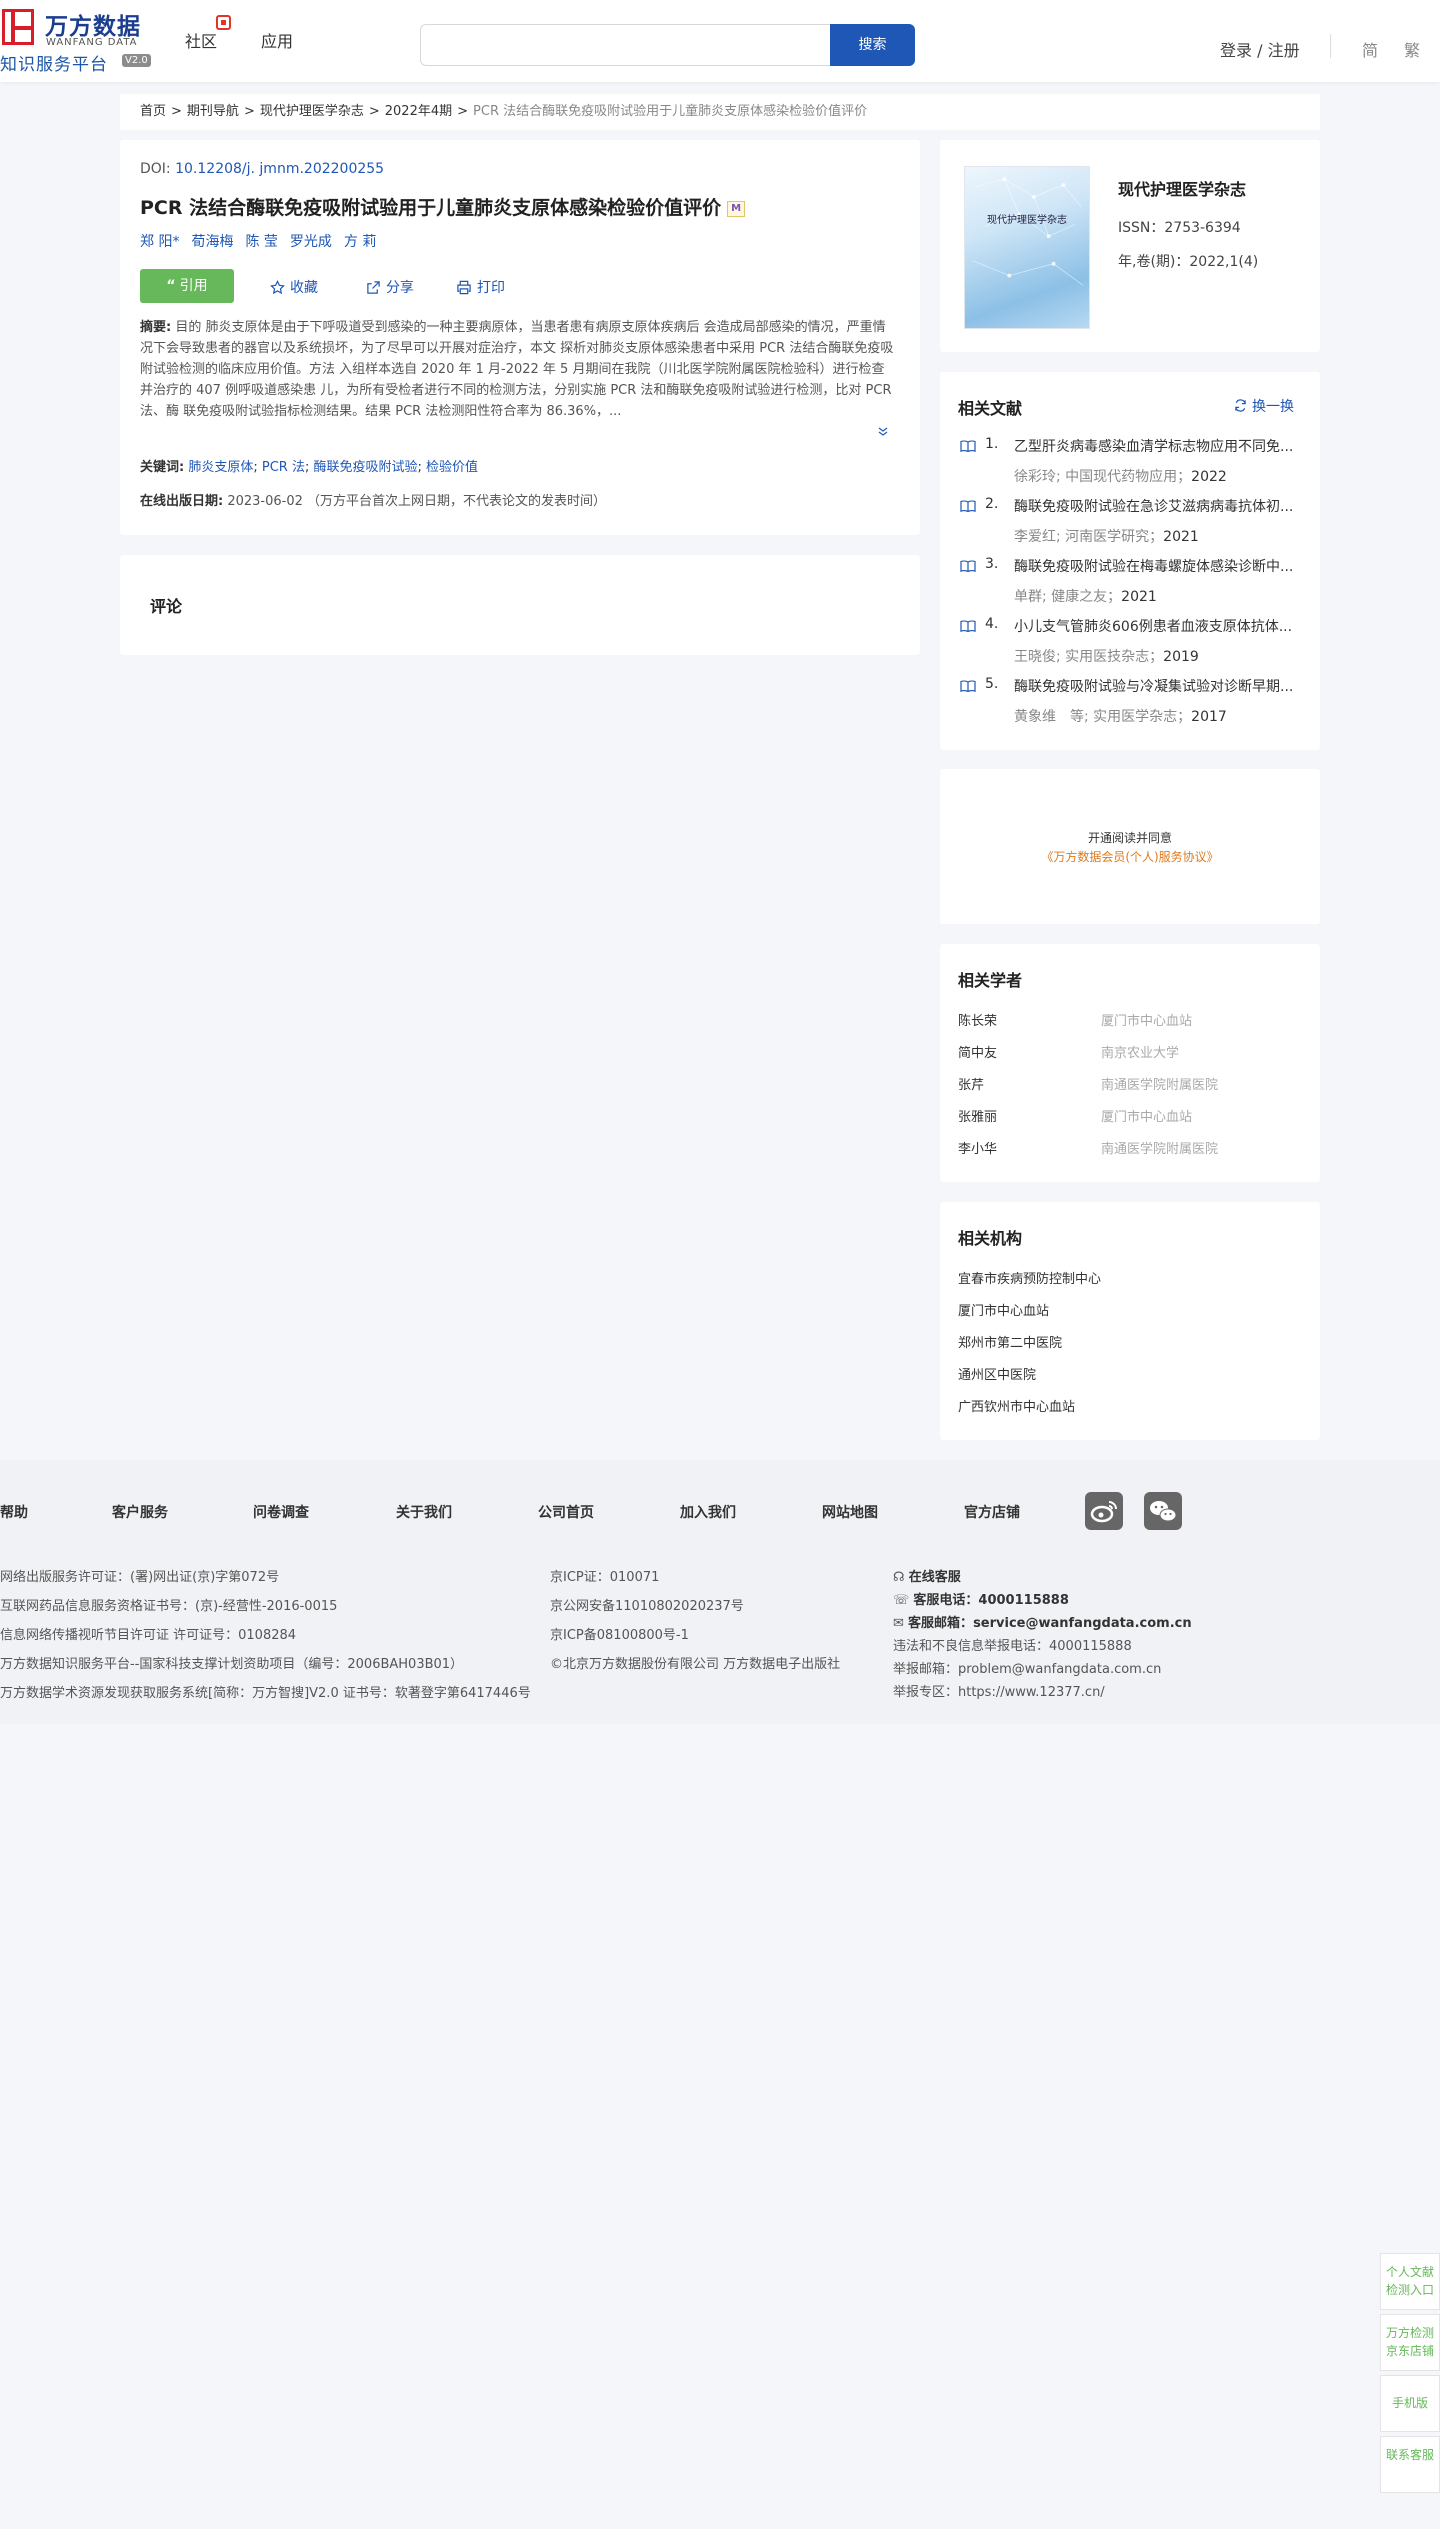 This screenshot has width=1440, height=2529. What do you see at coordinates (418, 111) in the screenshot?
I see `breadcrumb-issue: 2022年4期` at bounding box center [418, 111].